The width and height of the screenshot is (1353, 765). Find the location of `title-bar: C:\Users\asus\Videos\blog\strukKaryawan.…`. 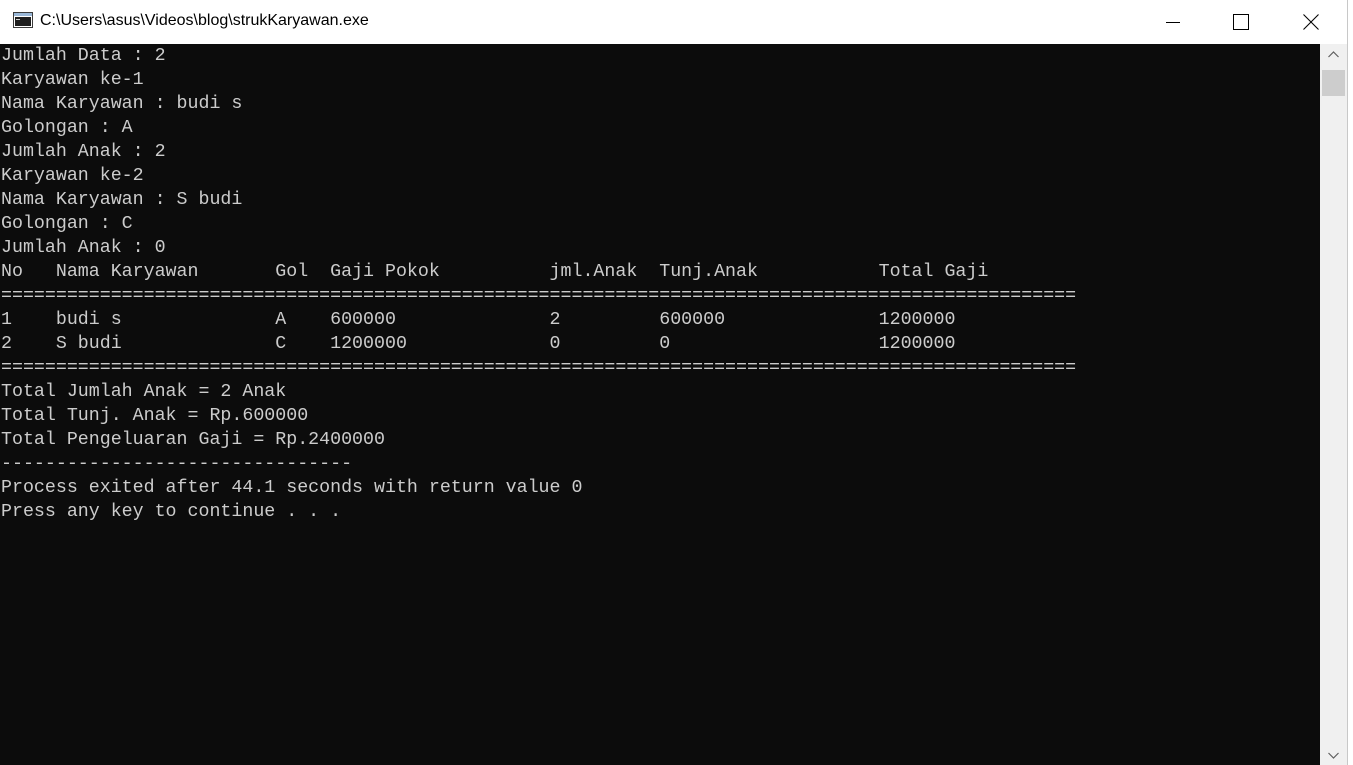

title-bar: C:\Users\asus\Videos\blog\strukKaryawan.… is located at coordinates (673, 22).